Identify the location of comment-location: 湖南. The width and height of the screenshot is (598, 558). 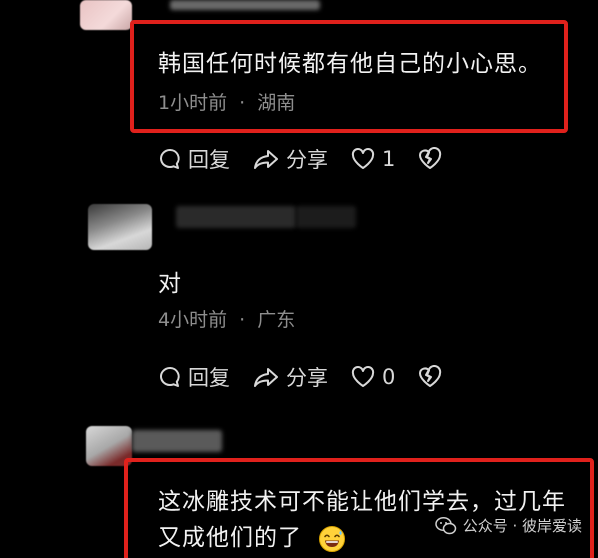
(276, 103).